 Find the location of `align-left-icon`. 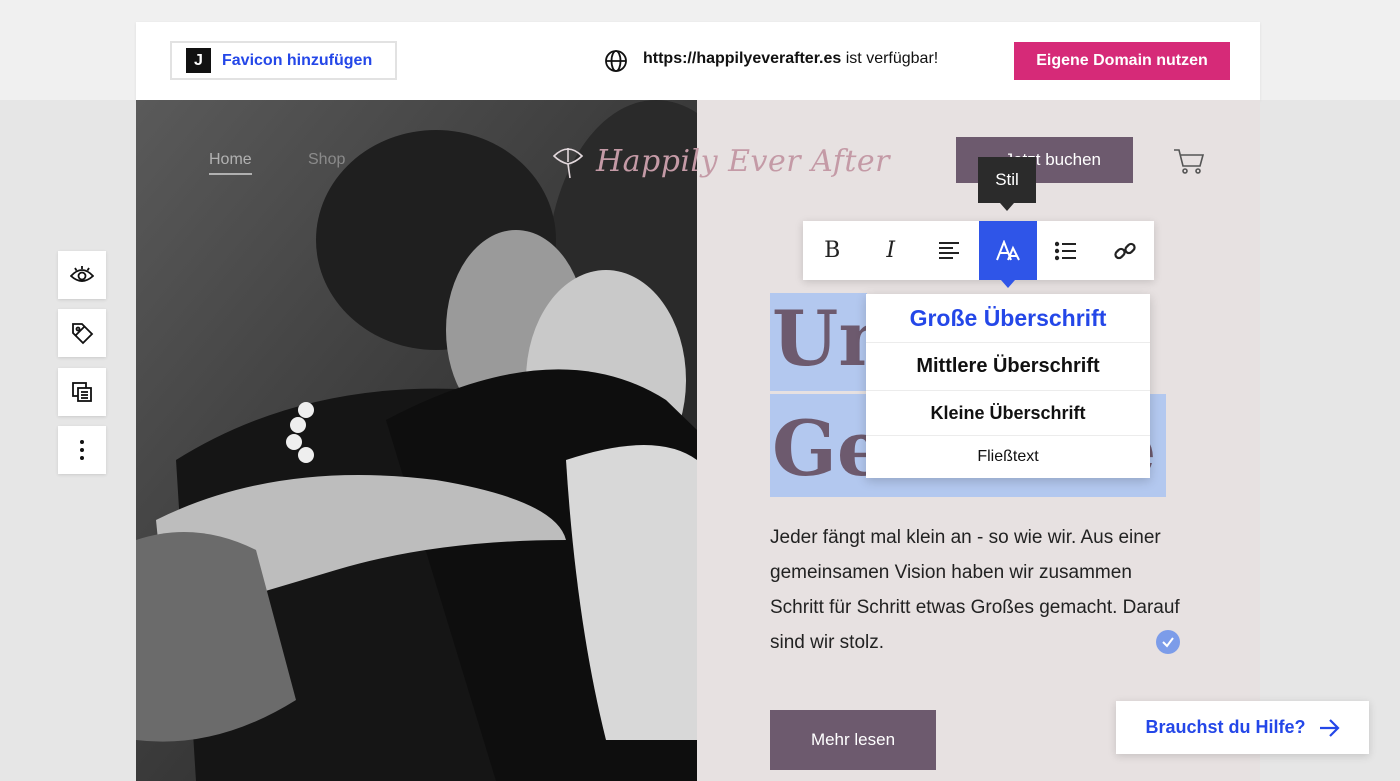

align-left-icon is located at coordinates (949, 250).